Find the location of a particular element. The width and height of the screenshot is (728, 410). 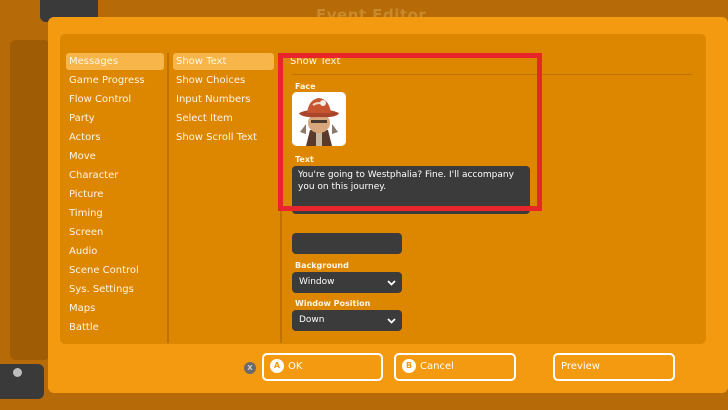

text-label: Text is located at coordinates (304, 159).